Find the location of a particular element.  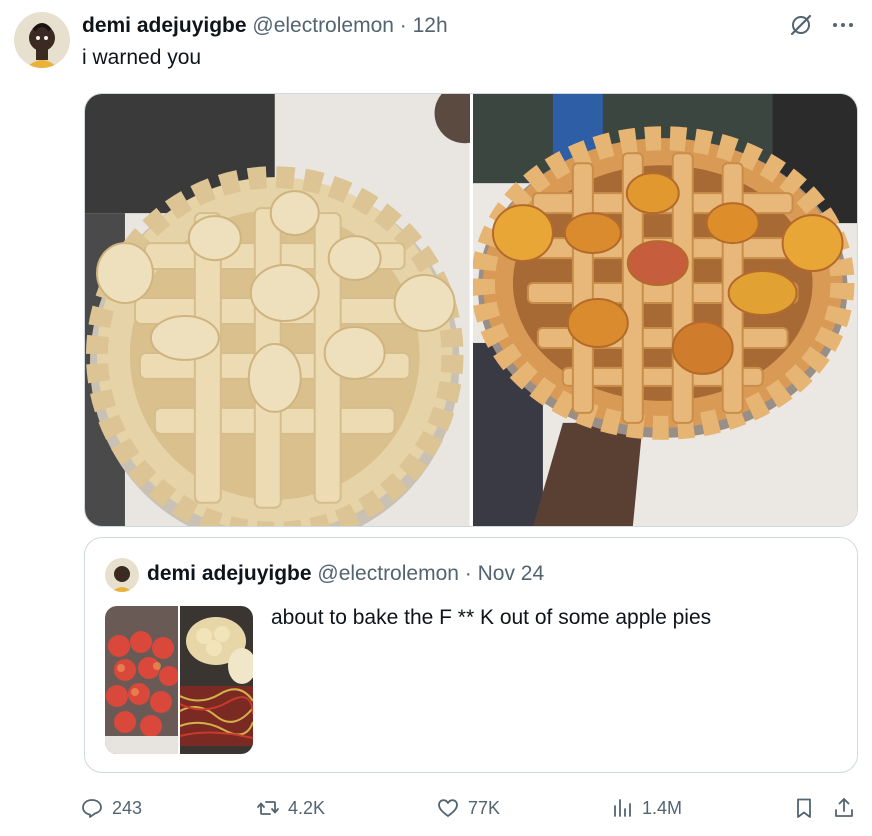

reply-count: 243 is located at coordinates (127, 807).